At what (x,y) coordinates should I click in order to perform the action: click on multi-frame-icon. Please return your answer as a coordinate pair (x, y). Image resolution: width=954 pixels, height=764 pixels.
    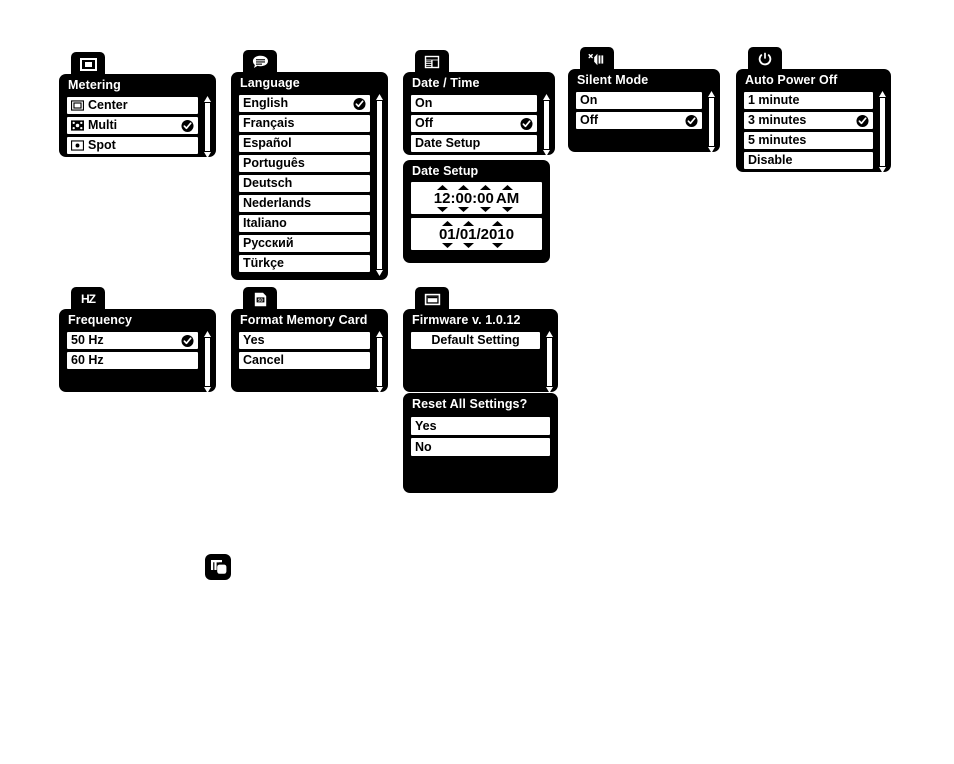
    Looking at the image, I should click on (218, 567).